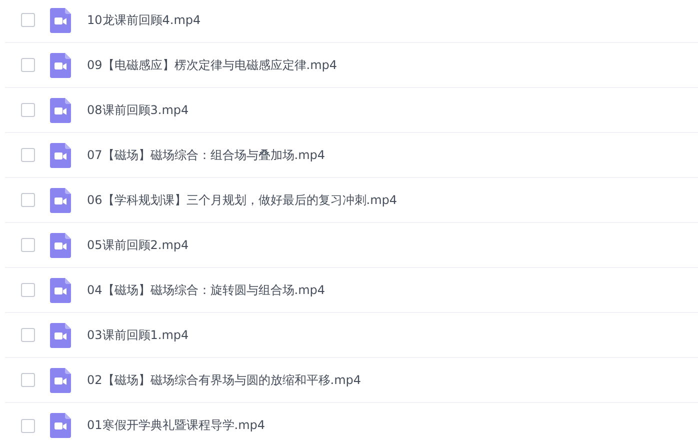 Image resolution: width=698 pixels, height=447 pixels. What do you see at coordinates (138, 335) in the screenshot?
I see `file-name: 03课前回顾1.mp4` at bounding box center [138, 335].